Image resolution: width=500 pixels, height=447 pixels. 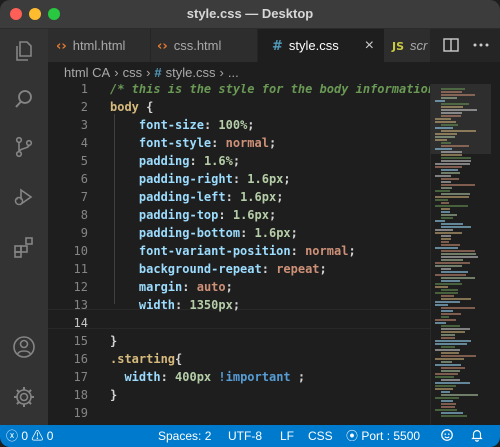 What do you see at coordinates (133, 72) in the screenshot?
I see `breadcrumb-item: css` at bounding box center [133, 72].